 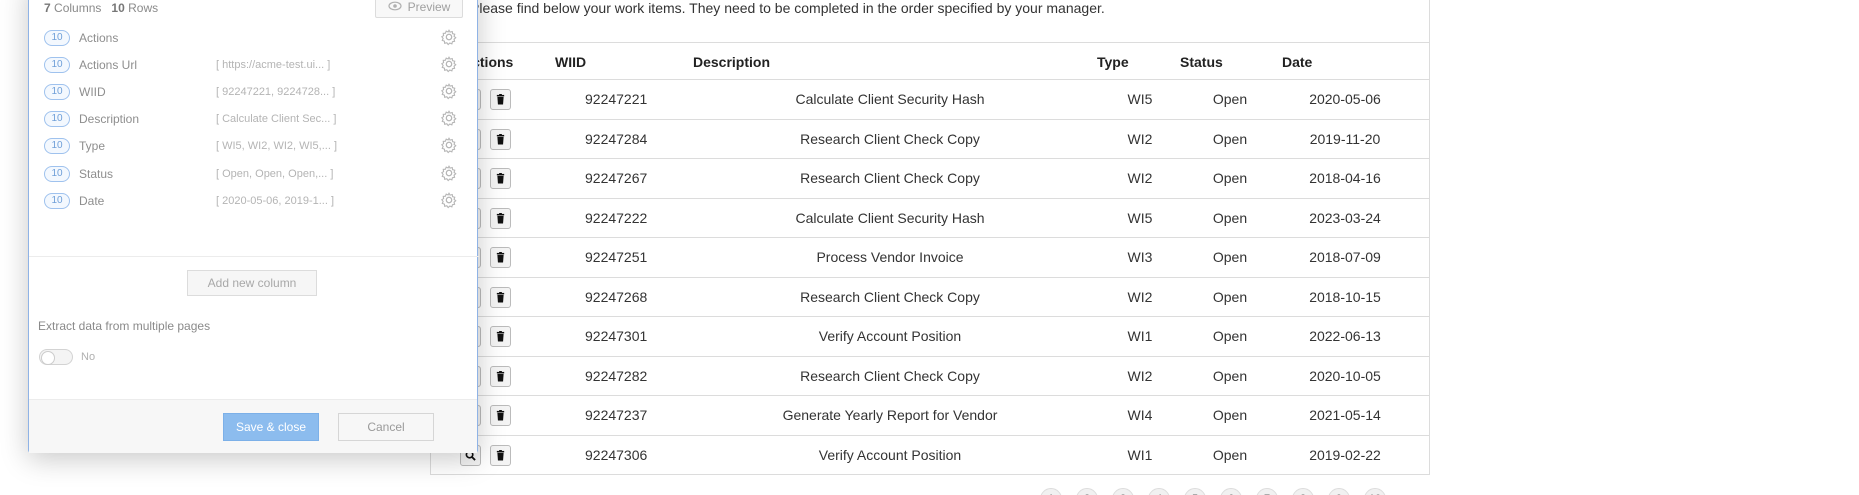 What do you see at coordinates (124, 326) in the screenshot?
I see `extract-multiple-pages-label: Extract data from multiple pages` at bounding box center [124, 326].